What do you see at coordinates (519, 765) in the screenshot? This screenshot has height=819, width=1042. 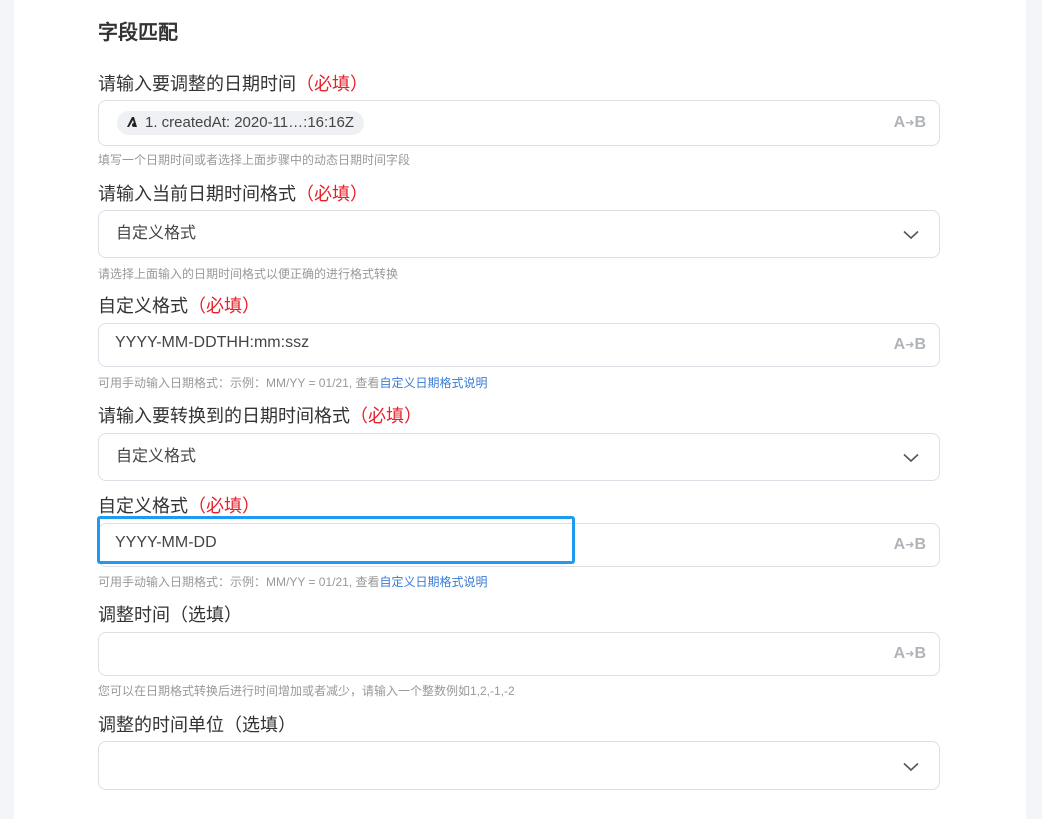 I see `time-unit-select` at bounding box center [519, 765].